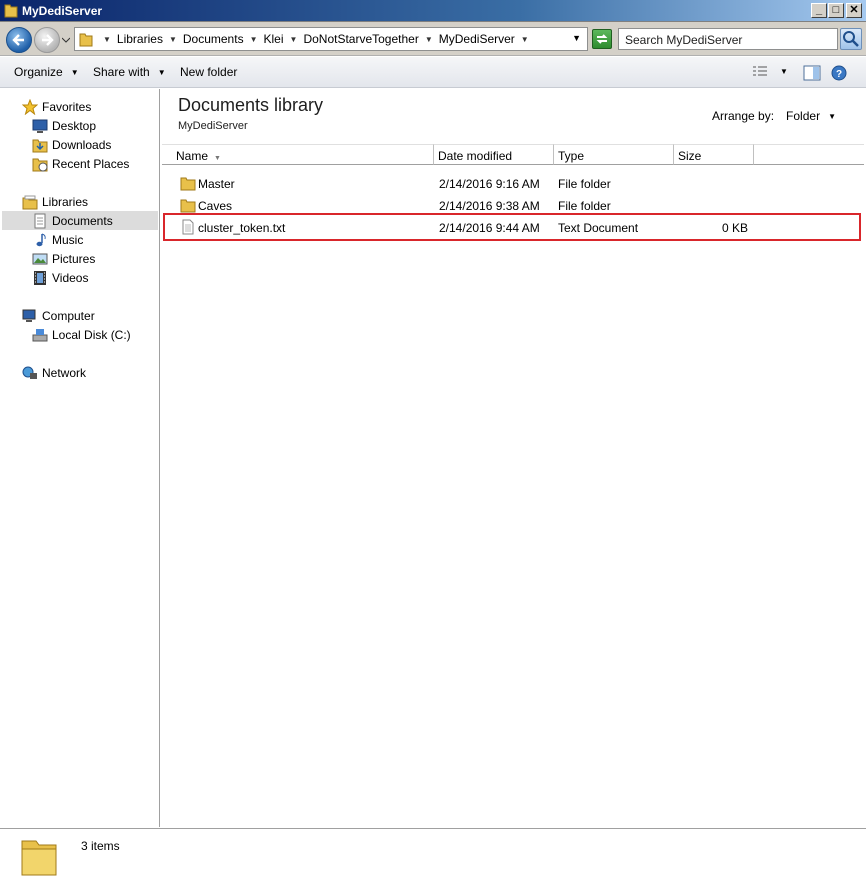 The height and width of the screenshot is (882, 866). I want to click on window-title: MyDediServer, so click(62, 11).